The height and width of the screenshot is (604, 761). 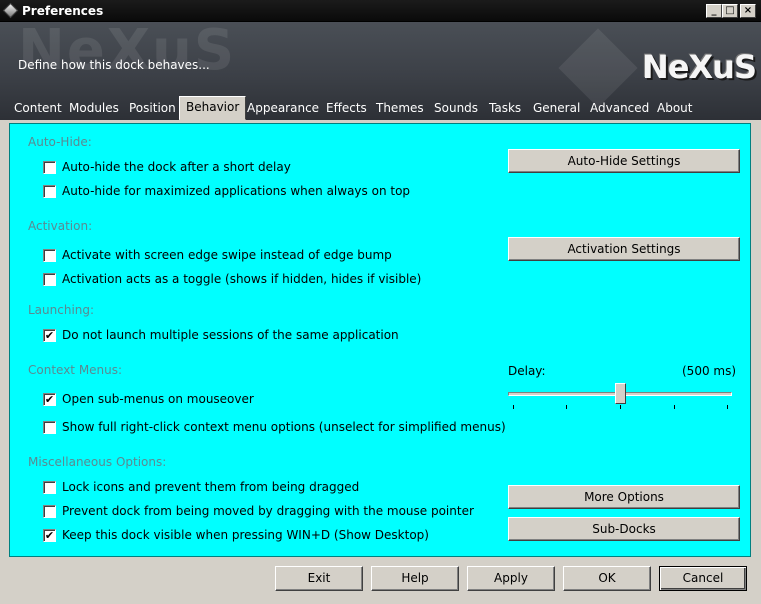 What do you see at coordinates (505, 109) in the screenshot?
I see `tab-tasks: Tasks` at bounding box center [505, 109].